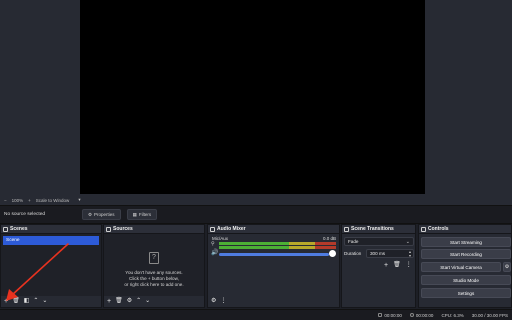 The width and height of the screenshot is (512, 320). What do you see at coordinates (386, 265) in the screenshot?
I see `add-transition-icon: +` at bounding box center [386, 265].